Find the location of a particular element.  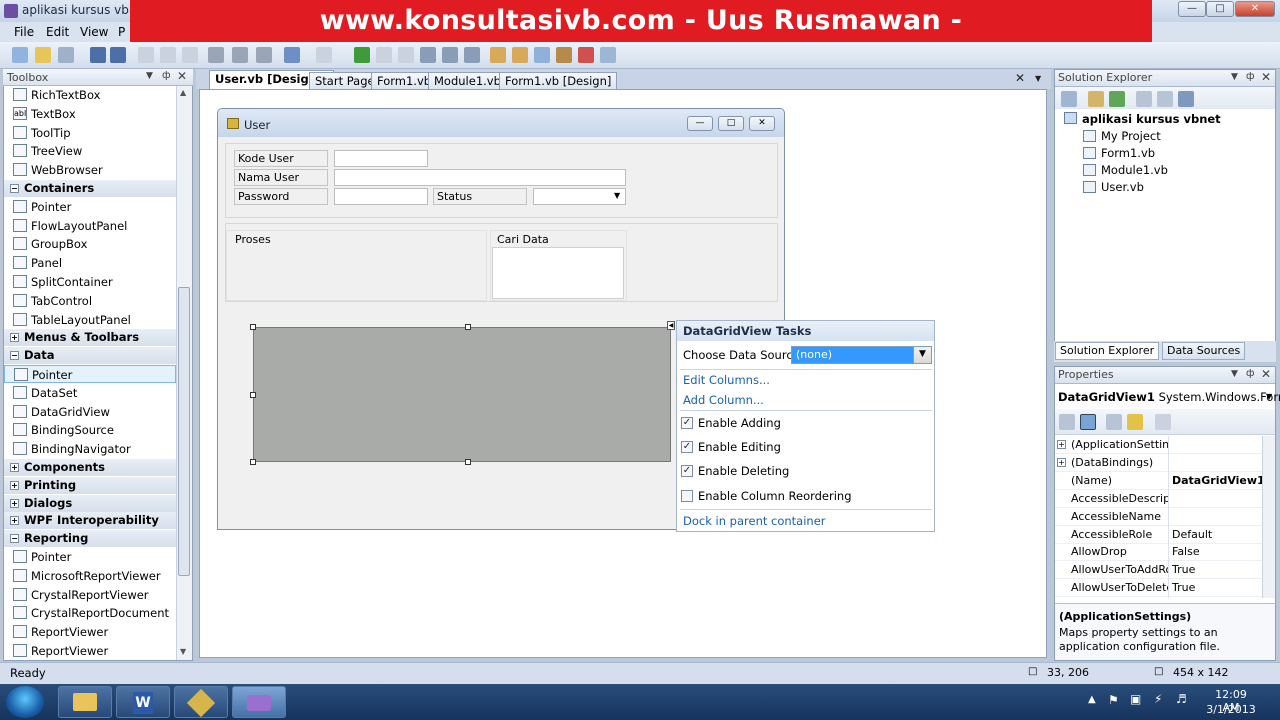

comment-icon is located at coordinates (240, 55).